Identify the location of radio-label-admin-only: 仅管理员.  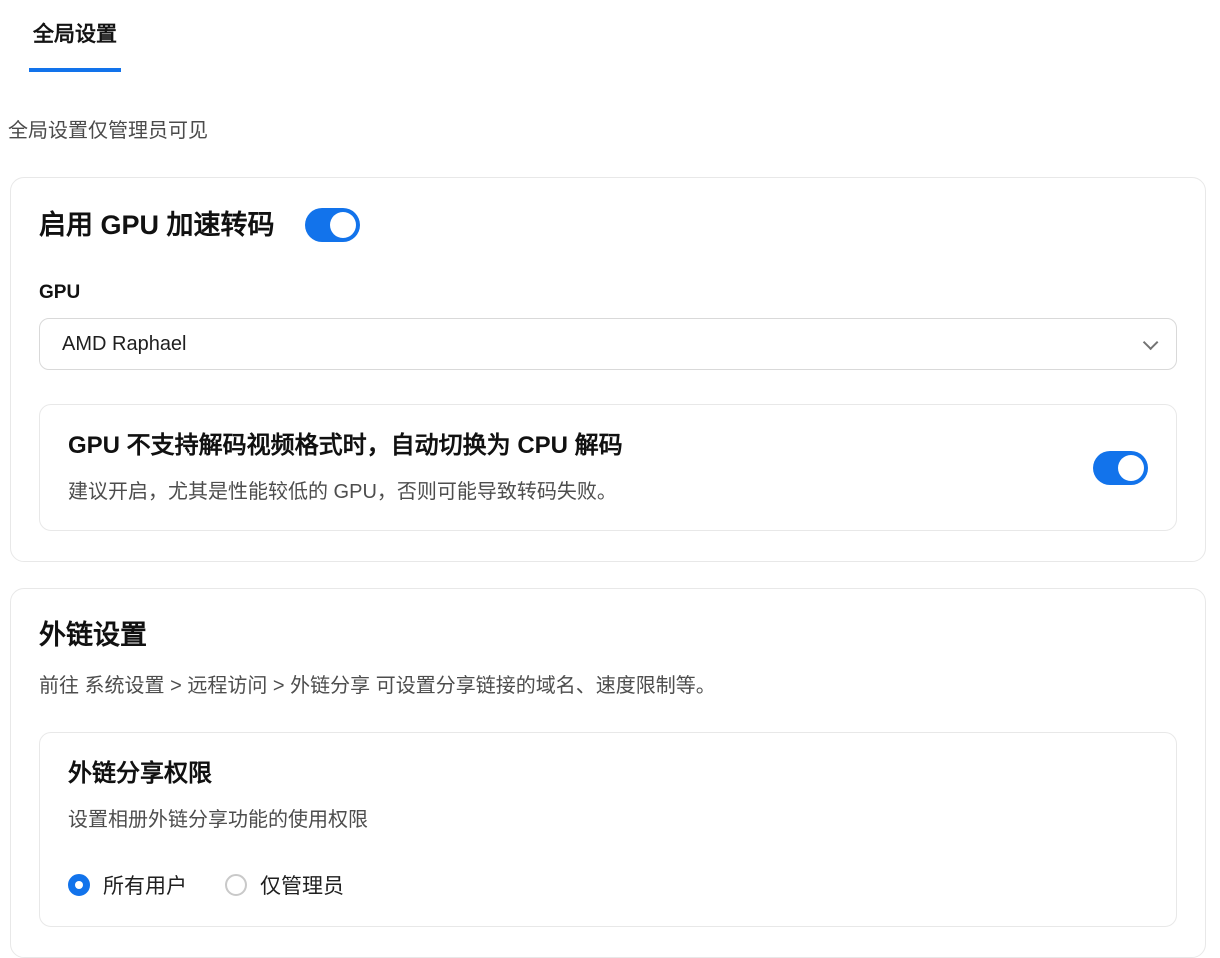
(302, 887).